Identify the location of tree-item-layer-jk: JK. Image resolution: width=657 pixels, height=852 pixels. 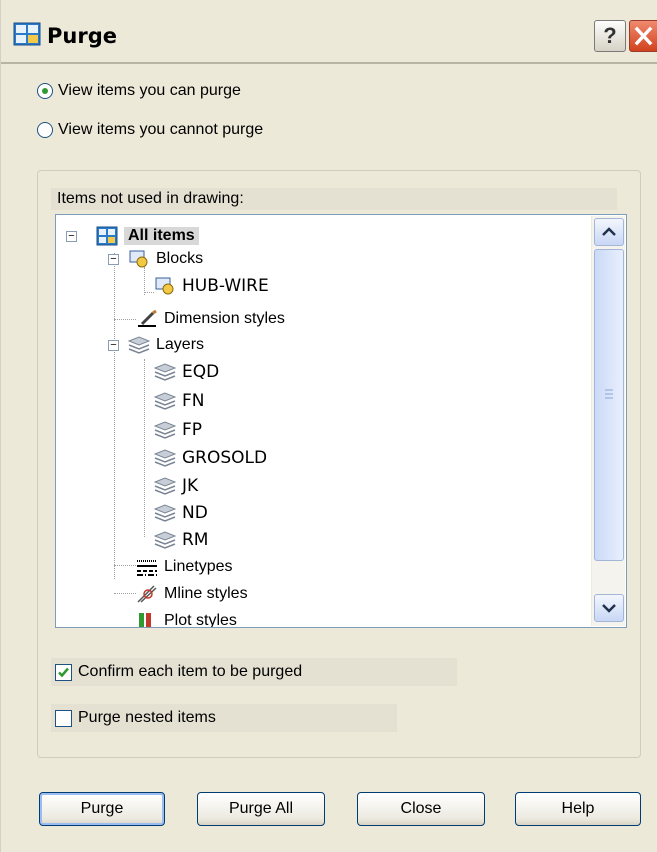
(176, 486).